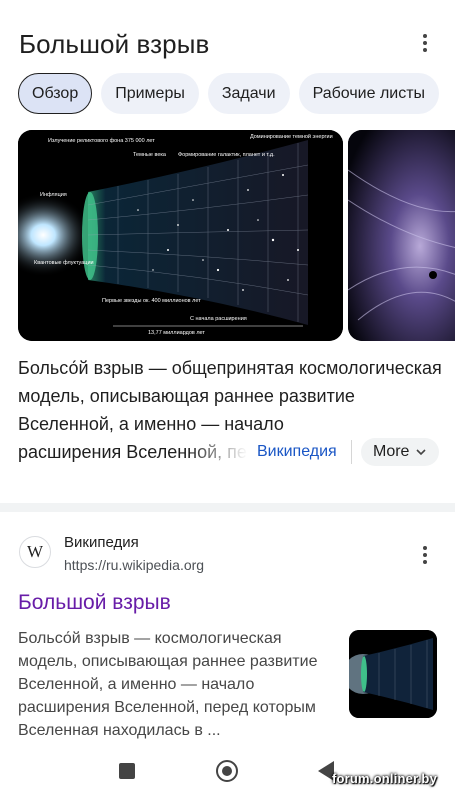 The image size is (455, 800). I want to click on label-formation: Формирование галактик, планет и т.д., so click(226, 155).